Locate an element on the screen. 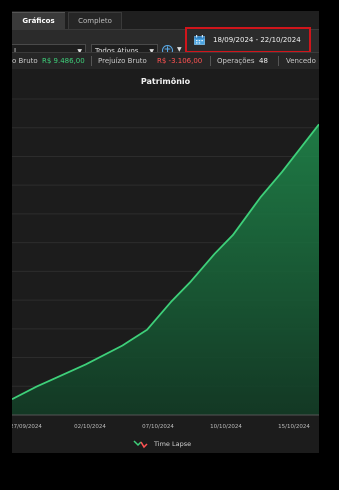 The image size is (339, 490). winners-label: Vencedo is located at coordinates (301, 61).